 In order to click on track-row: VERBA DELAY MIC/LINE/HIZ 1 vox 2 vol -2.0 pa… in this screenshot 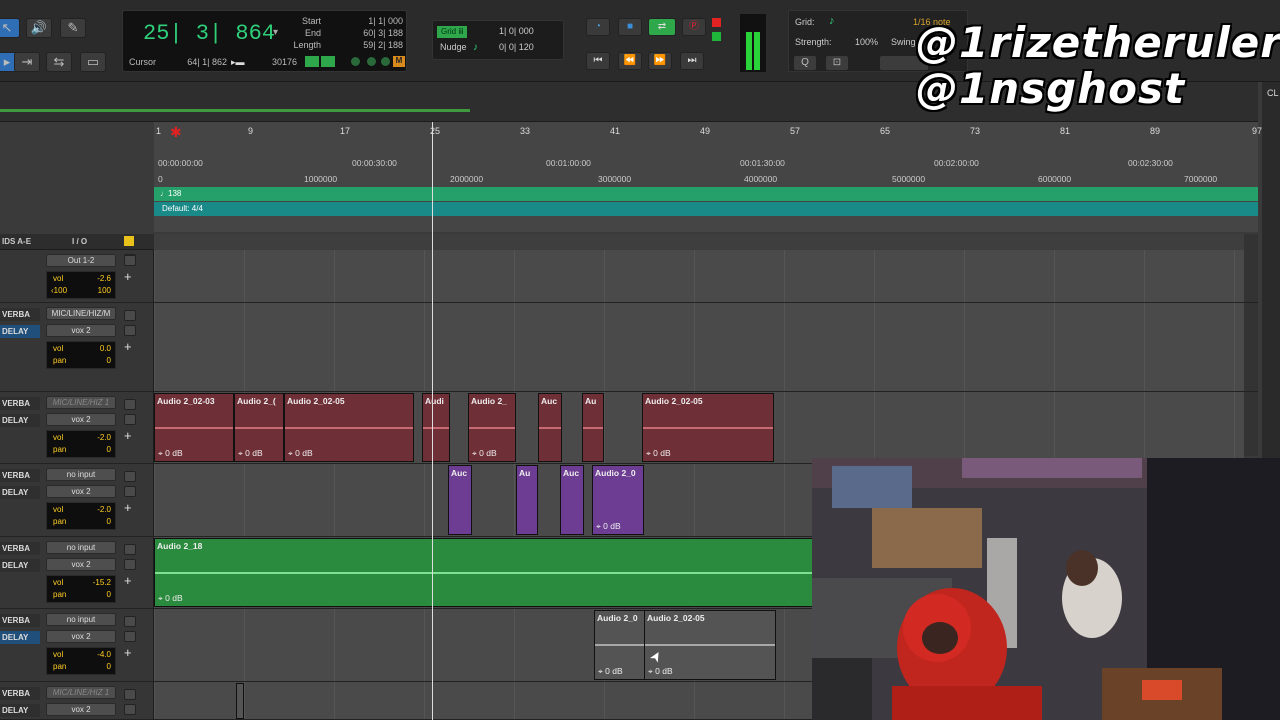, I will do `click(629, 428)`.